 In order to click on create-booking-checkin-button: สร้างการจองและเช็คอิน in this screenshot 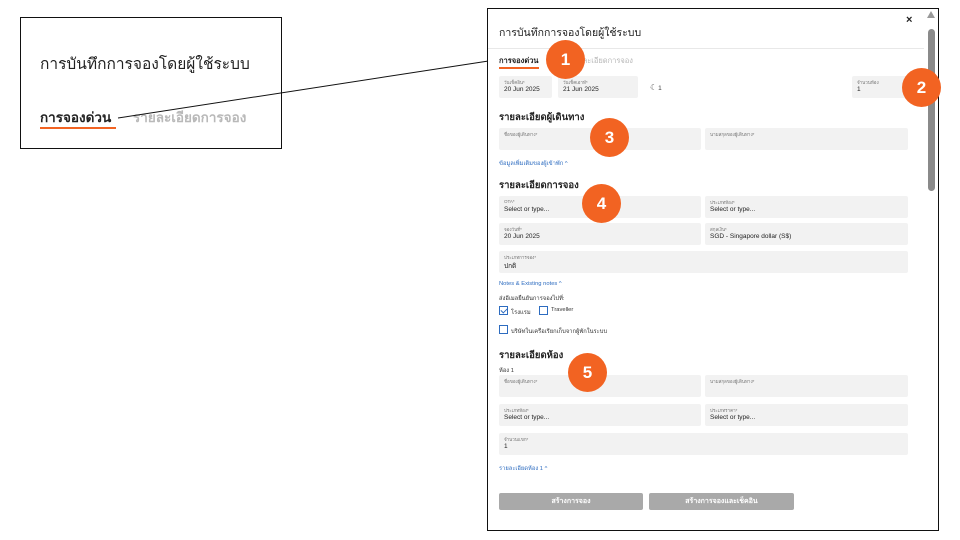, I will do `click(721, 501)`.